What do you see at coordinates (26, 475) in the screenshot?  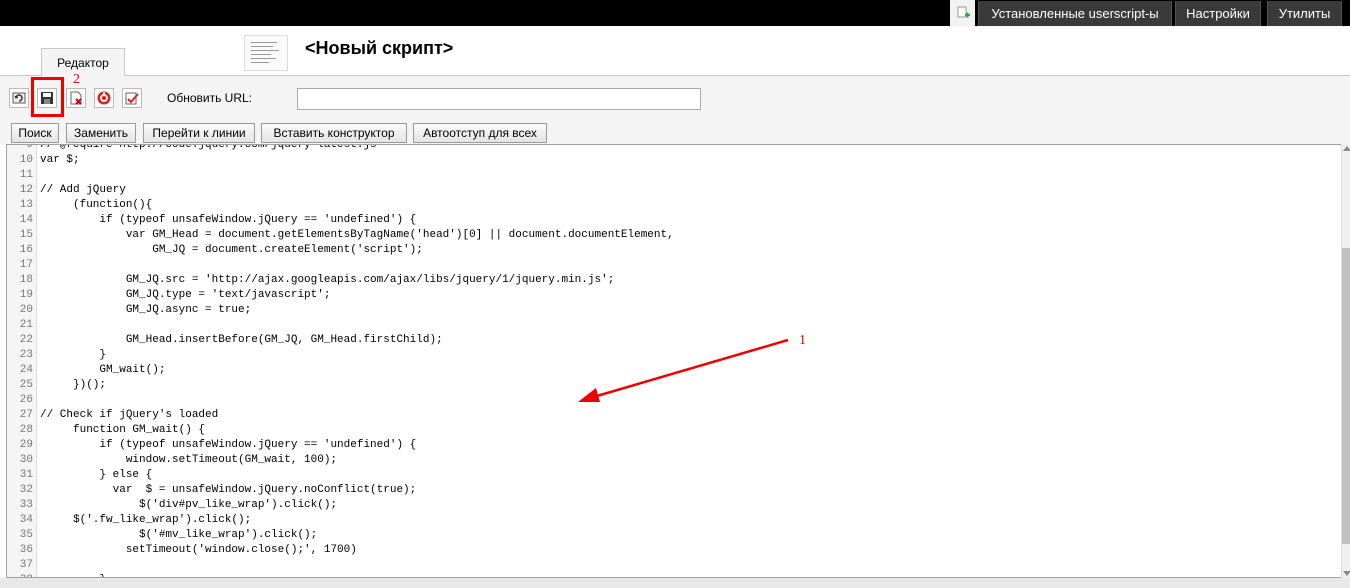 I see `line-number: 31` at bounding box center [26, 475].